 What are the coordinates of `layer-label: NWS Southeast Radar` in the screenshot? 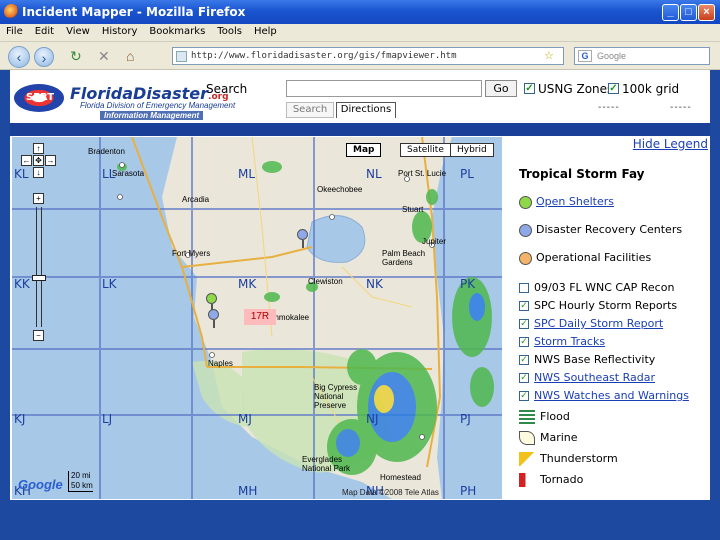 It's located at (594, 377).